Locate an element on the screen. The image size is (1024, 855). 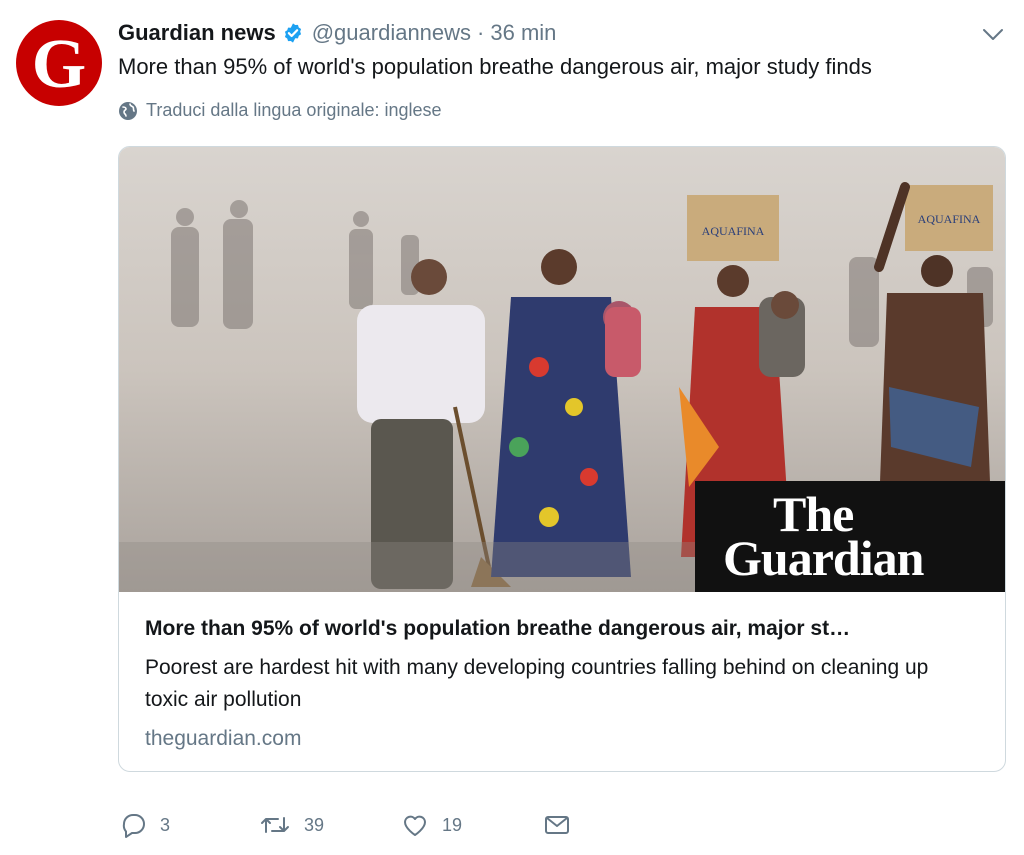
retweet-button: 39 is located at coordinates (291, 825).